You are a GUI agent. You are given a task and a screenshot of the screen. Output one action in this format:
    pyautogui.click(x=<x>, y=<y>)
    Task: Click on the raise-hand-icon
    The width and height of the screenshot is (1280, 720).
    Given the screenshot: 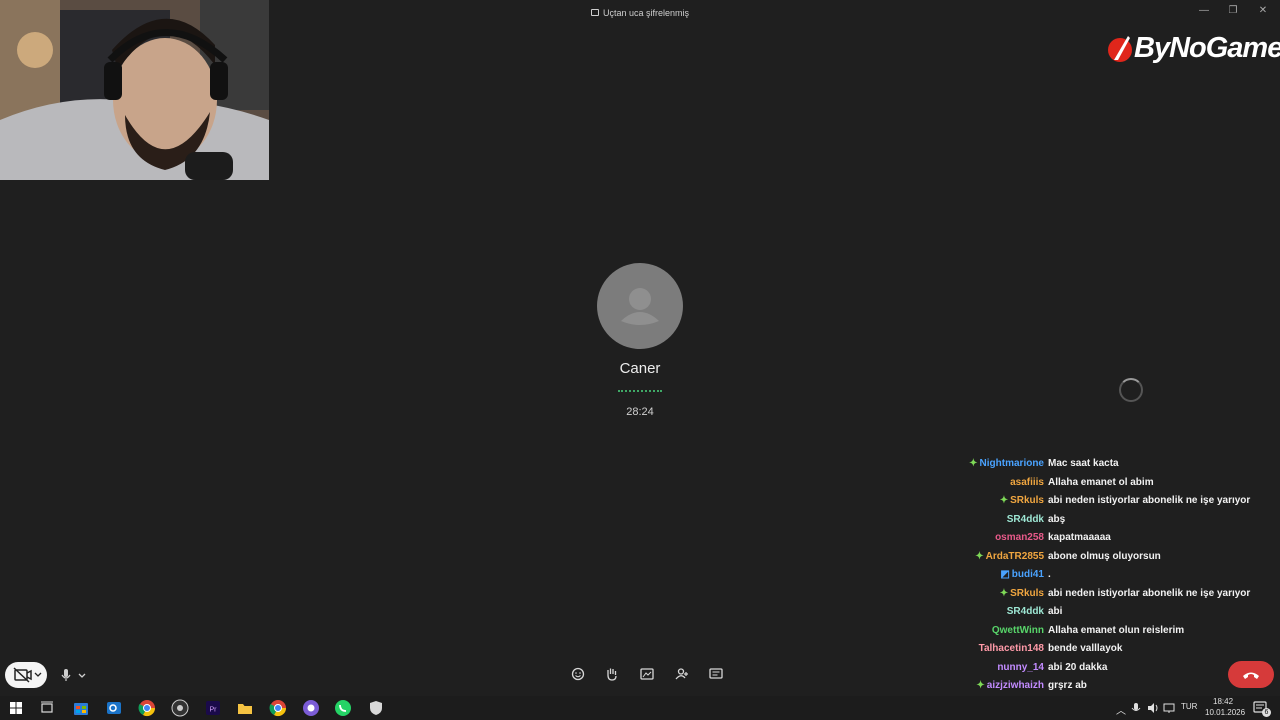 What is the action you would take?
    pyautogui.click(x=612, y=674)
    